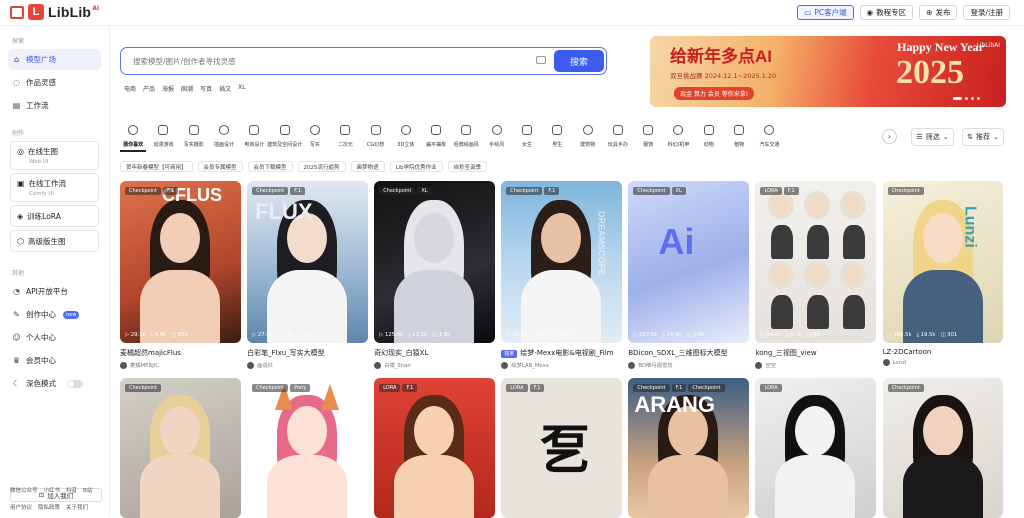 This screenshot has height=518, width=1024. I want to click on tab-category: 建筑及空间设计, so click(284, 136).